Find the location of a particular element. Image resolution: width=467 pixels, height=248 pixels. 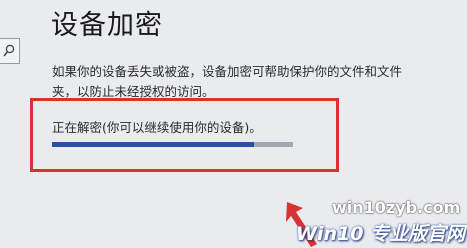

search-box is located at coordinates (10, 51).